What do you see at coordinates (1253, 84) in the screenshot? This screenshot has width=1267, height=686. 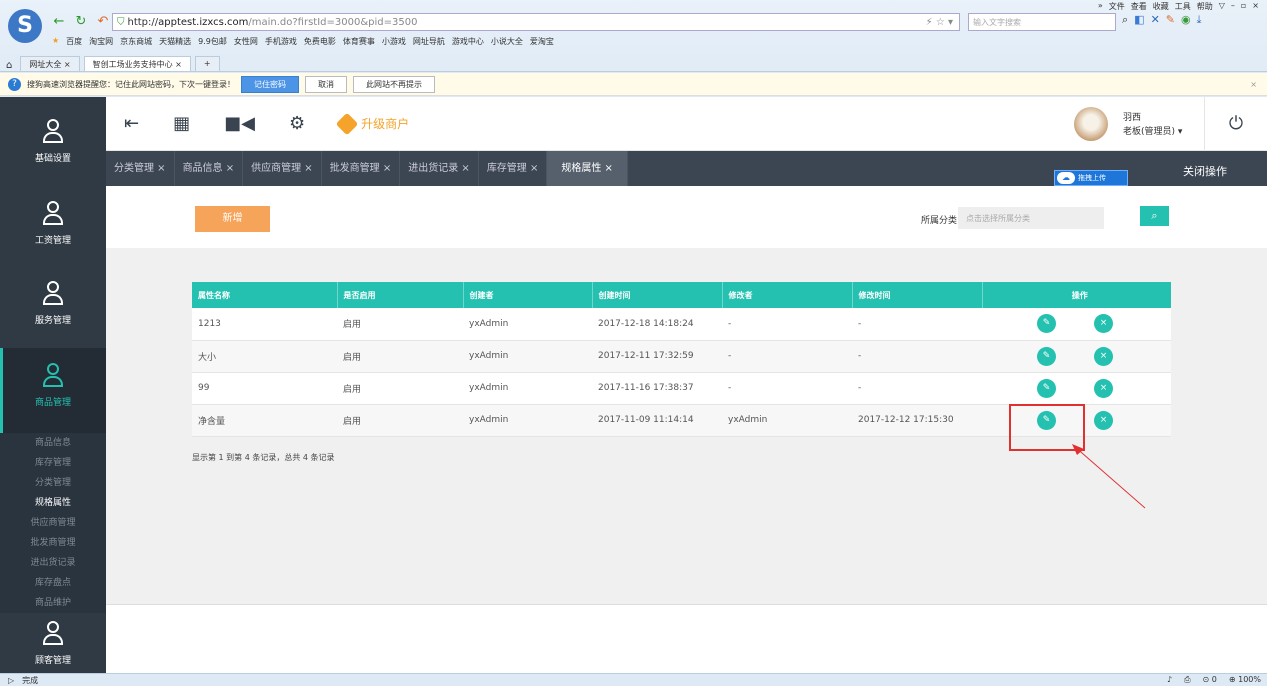 I see `close-icon: ×` at bounding box center [1253, 84].